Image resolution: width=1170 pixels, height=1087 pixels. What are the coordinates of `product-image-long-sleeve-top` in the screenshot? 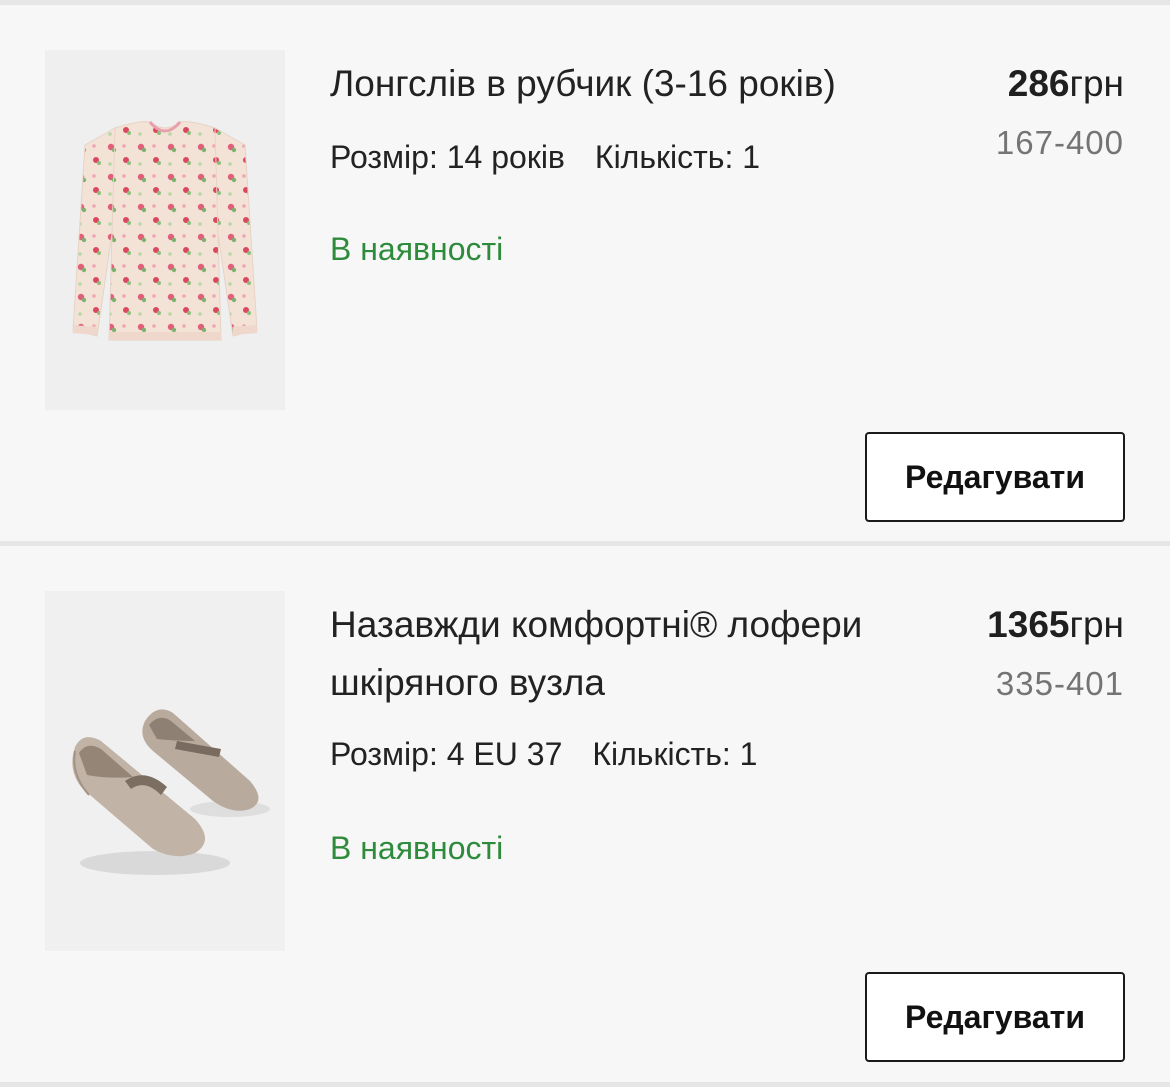 It's located at (165, 230).